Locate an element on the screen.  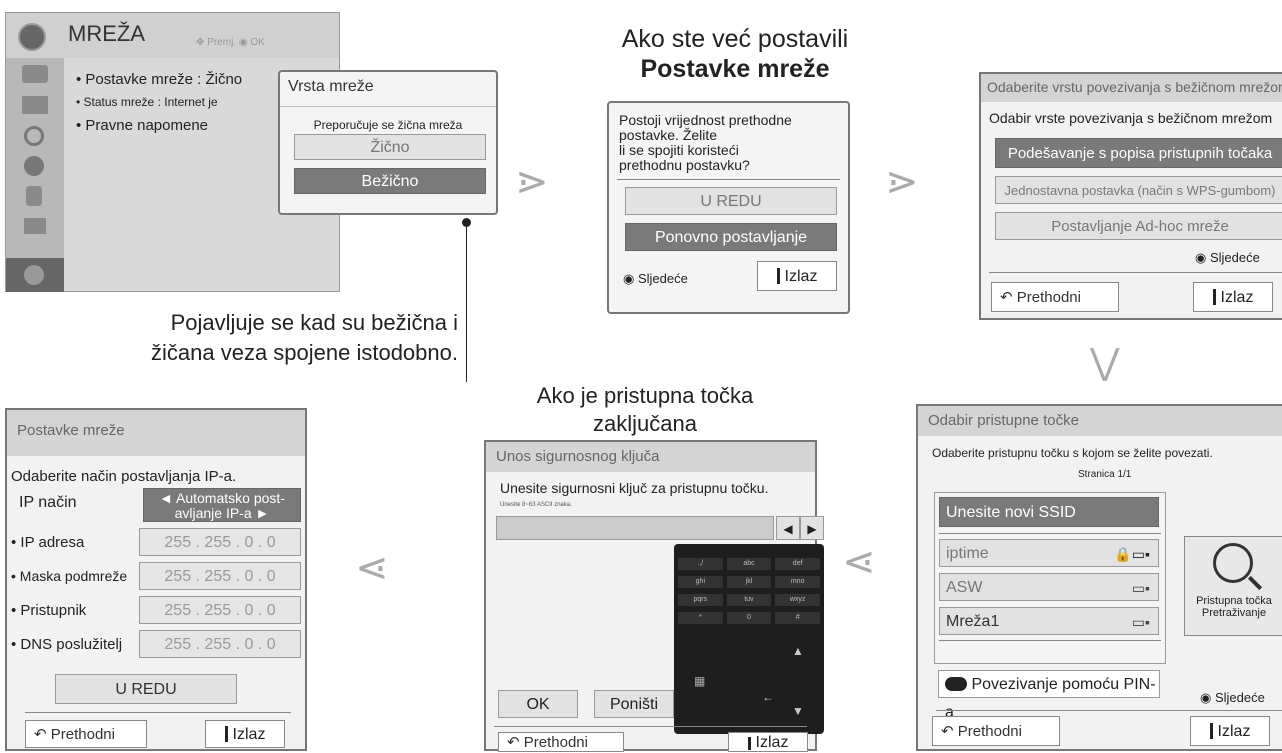
down-key-icon: ▼ is located at coordinates (798, 711).